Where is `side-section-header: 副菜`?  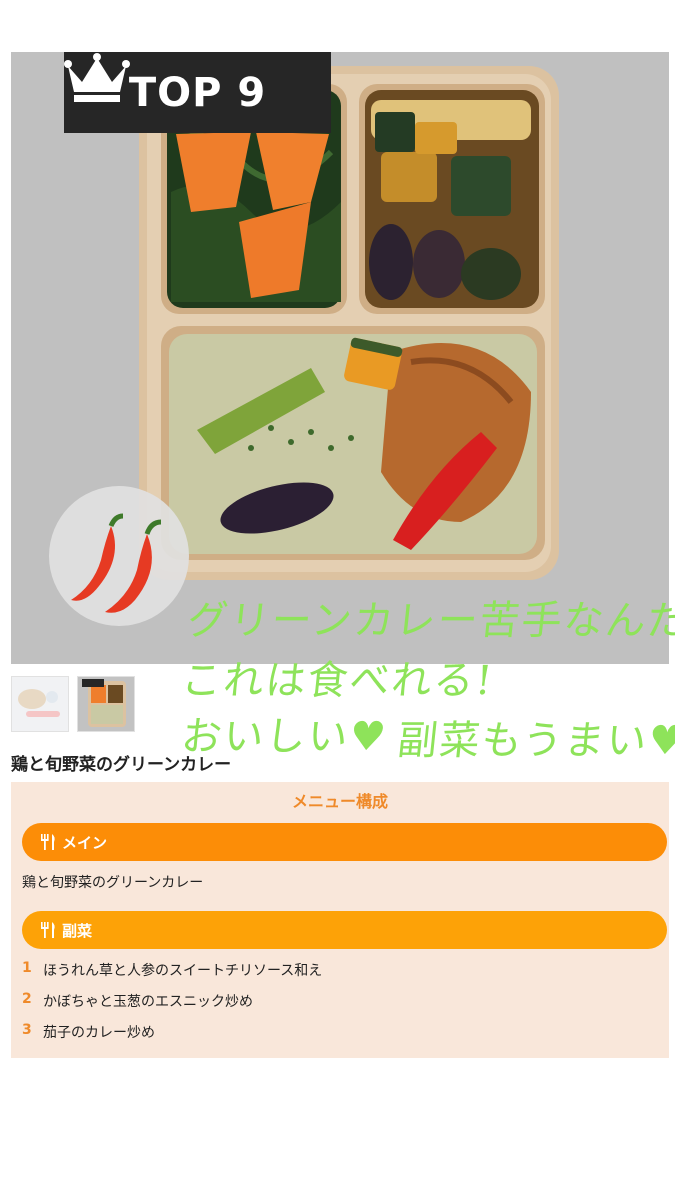 side-section-header: 副菜 is located at coordinates (344, 930).